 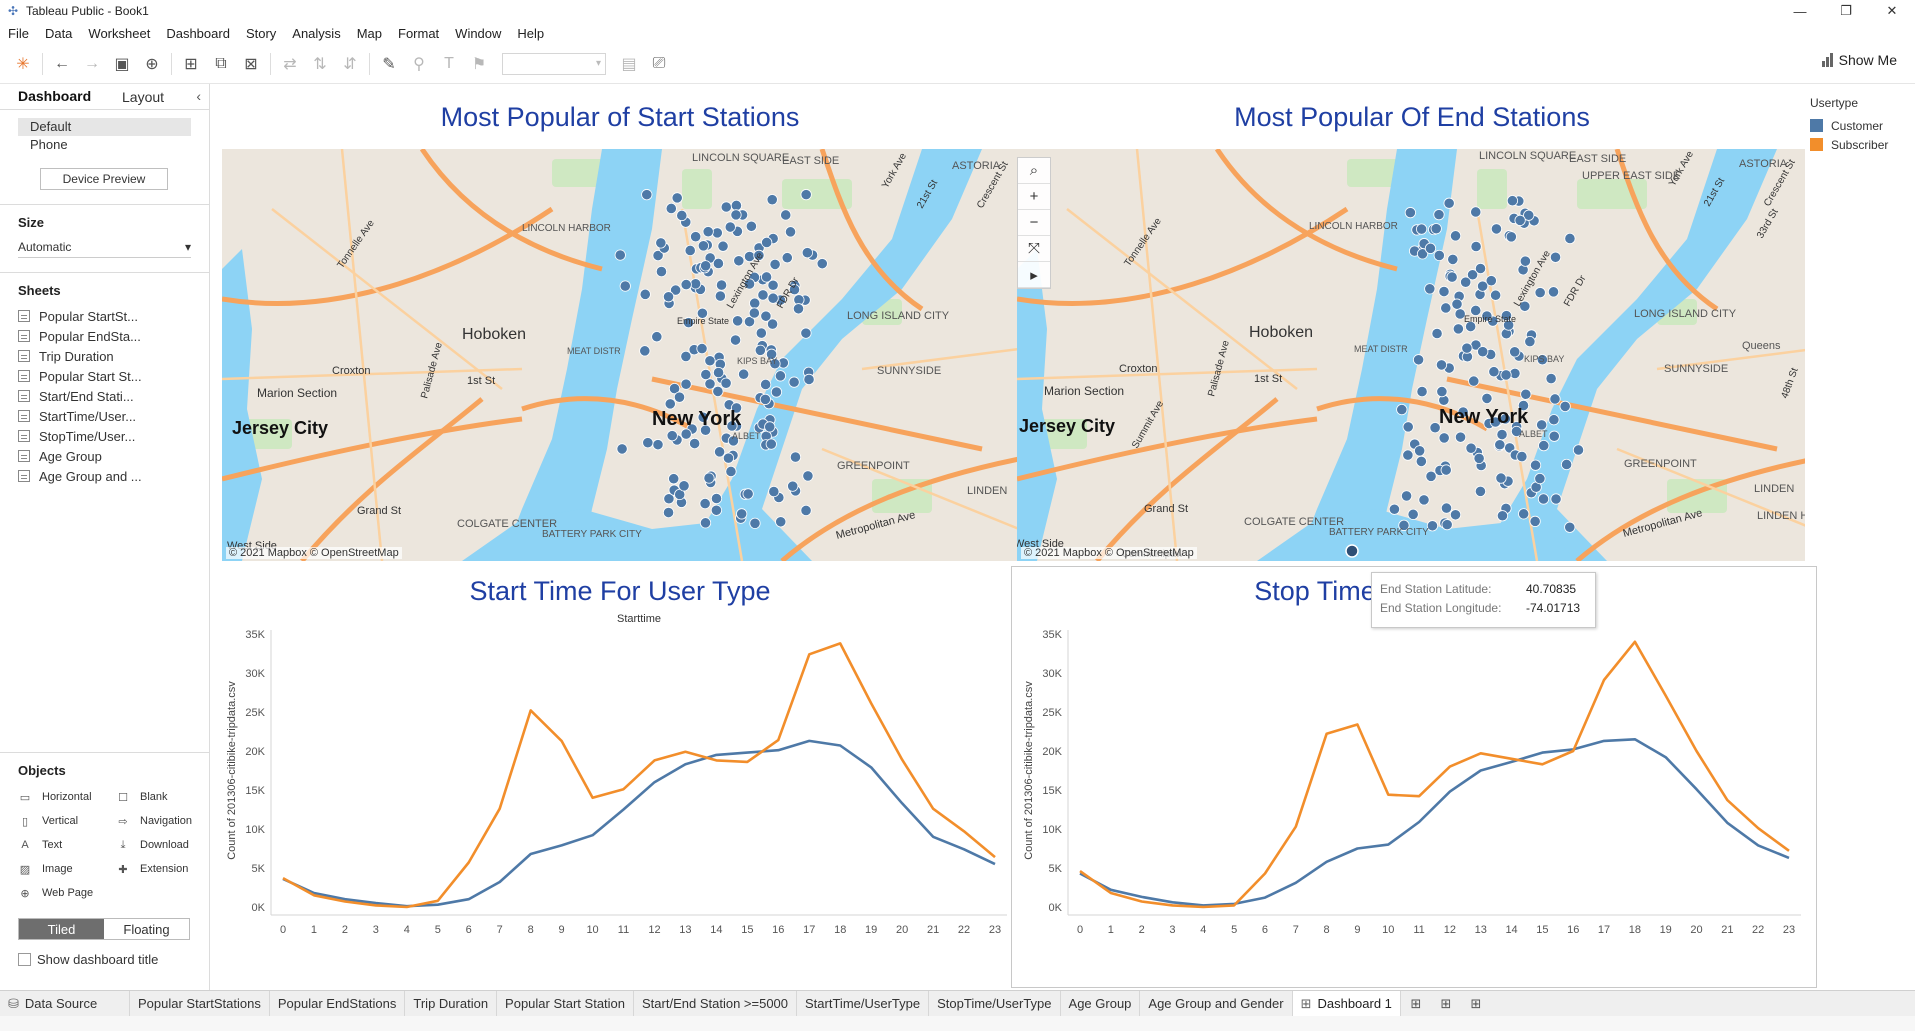 What do you see at coordinates (1101, 1003) in the screenshot?
I see `sheet-tab: Age Group` at bounding box center [1101, 1003].